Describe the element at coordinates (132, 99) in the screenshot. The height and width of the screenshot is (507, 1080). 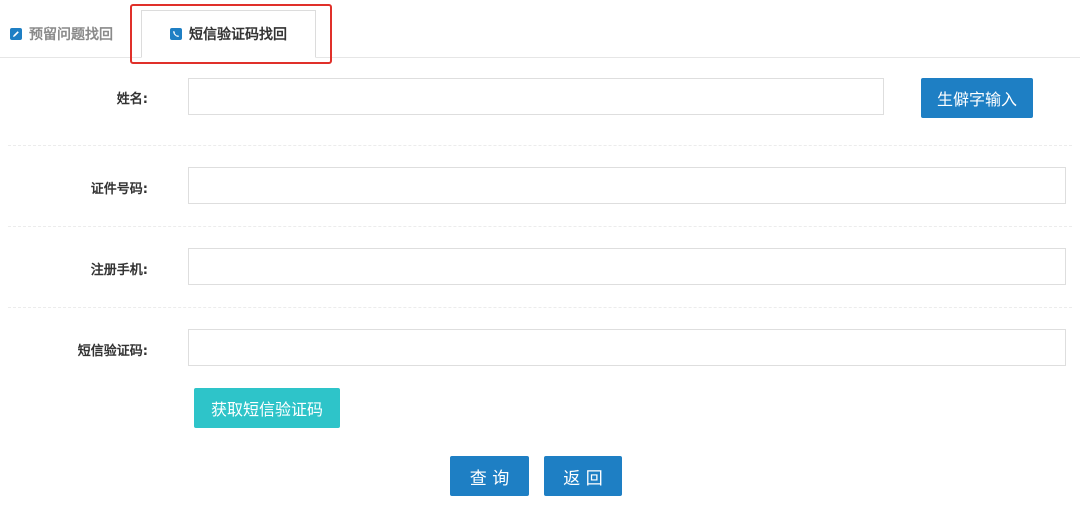
I see `name-label: 姓名:` at that location.